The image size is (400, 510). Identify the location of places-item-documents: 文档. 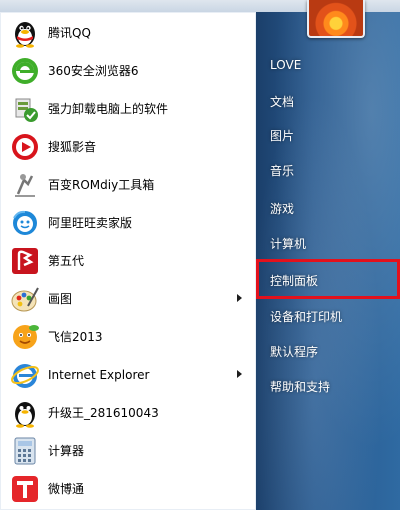
(325, 101).